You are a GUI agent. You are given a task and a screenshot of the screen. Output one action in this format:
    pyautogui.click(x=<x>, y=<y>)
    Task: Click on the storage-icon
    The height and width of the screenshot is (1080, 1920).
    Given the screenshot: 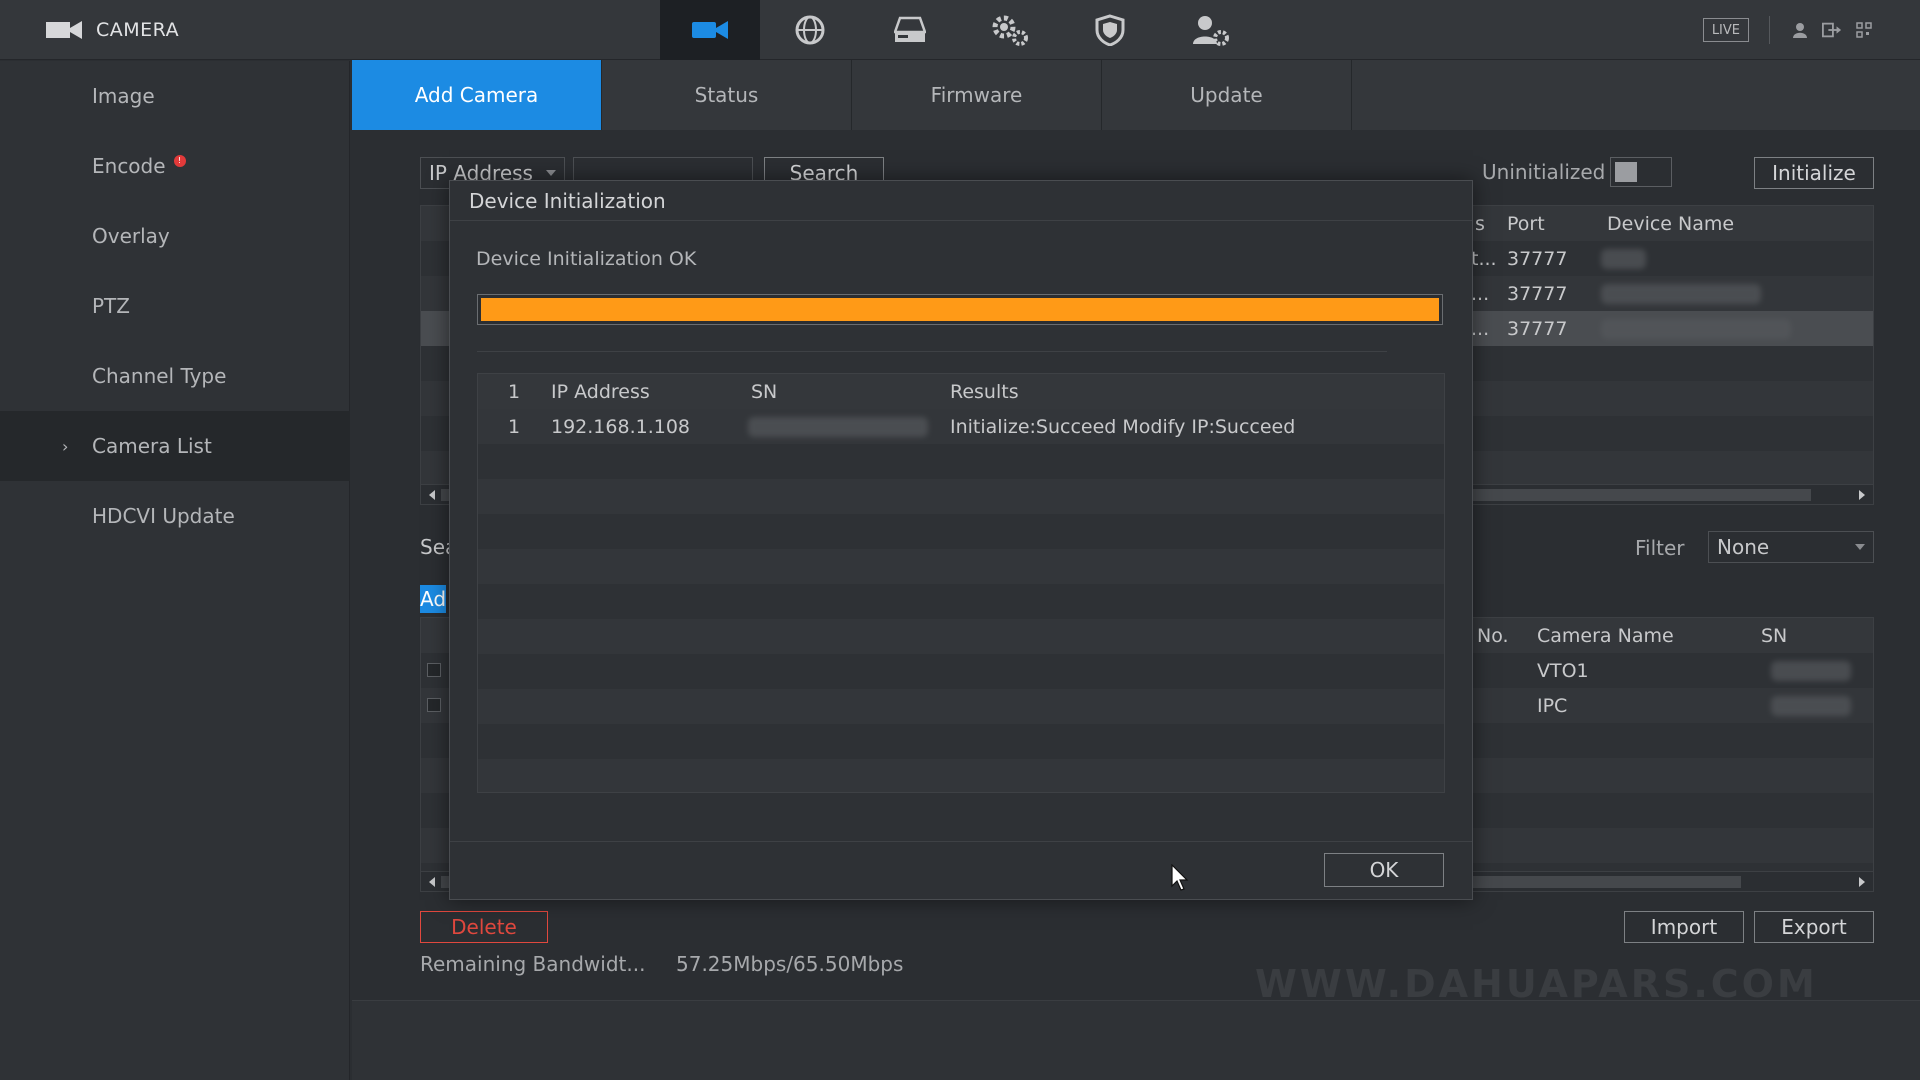 What is the action you would take?
    pyautogui.click(x=910, y=29)
    